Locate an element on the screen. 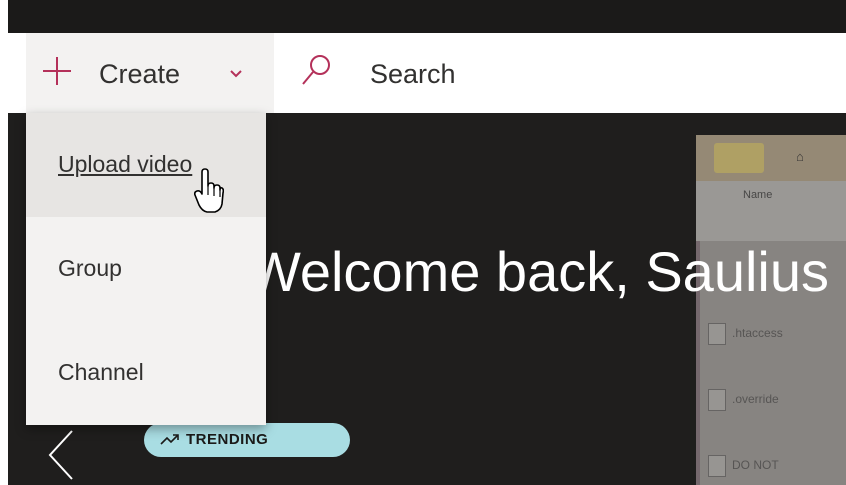  plus-icon is located at coordinates (57, 71).